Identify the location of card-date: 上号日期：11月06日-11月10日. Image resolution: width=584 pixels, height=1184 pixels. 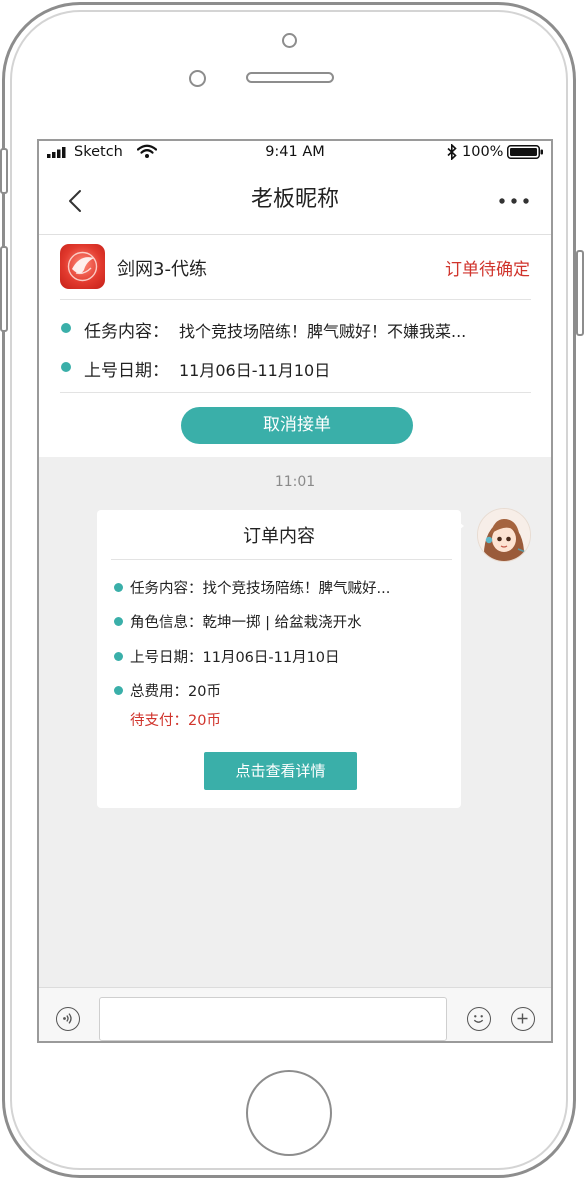
(235, 658).